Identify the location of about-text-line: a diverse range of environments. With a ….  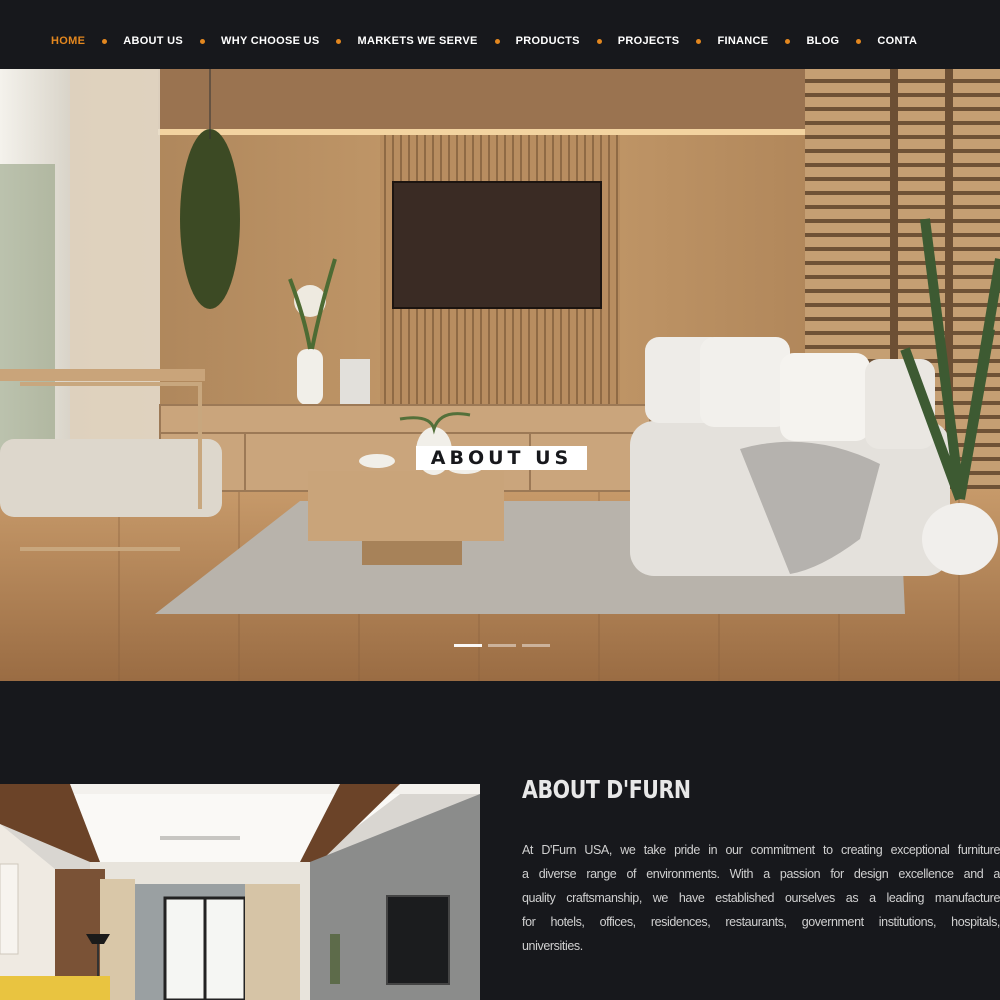
(761, 874).